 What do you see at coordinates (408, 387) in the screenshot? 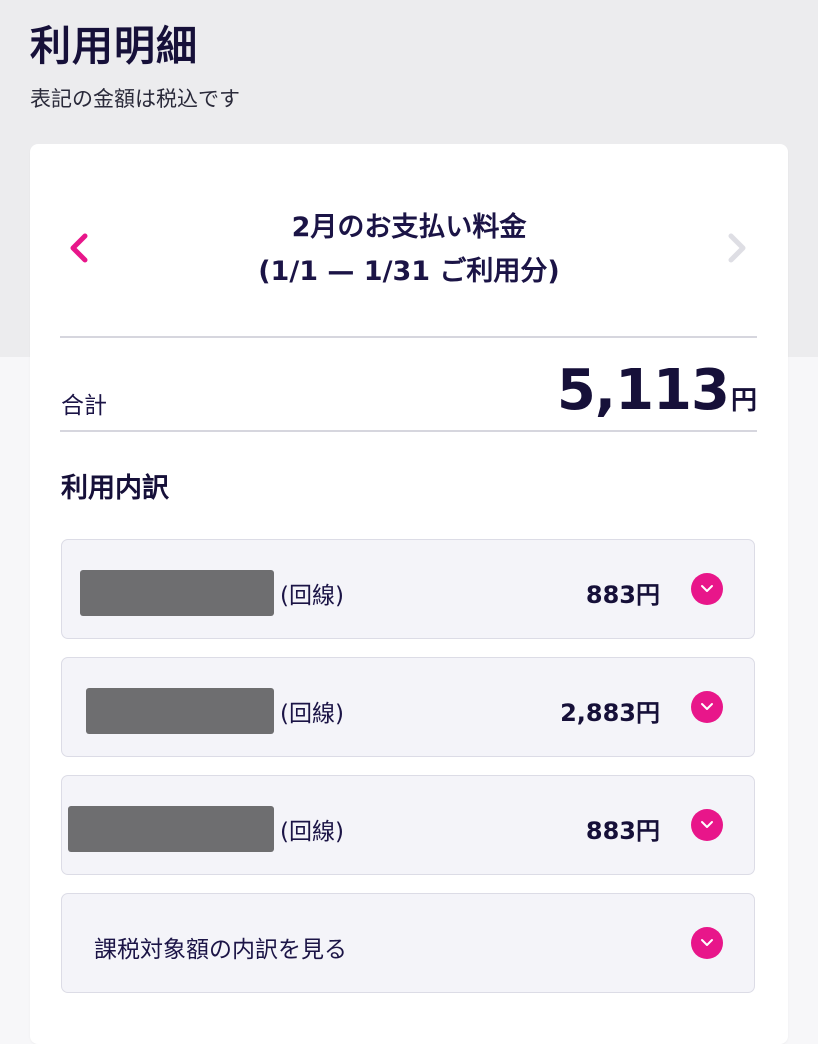
I see `total-row: 合計 5,113円` at bounding box center [408, 387].